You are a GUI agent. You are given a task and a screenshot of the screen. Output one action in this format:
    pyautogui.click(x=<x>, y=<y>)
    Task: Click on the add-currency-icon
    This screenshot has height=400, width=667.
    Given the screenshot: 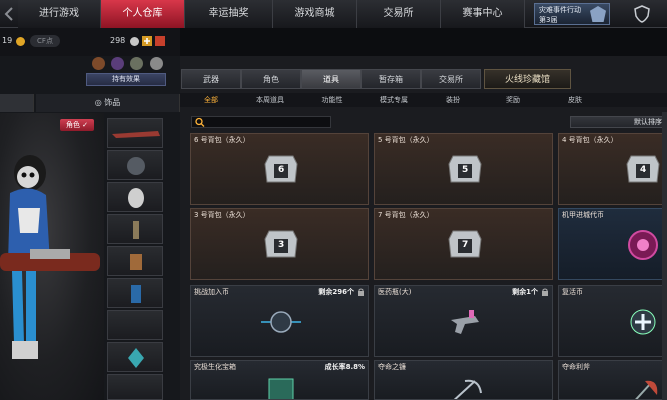 What is the action you would take?
    pyautogui.click(x=147, y=41)
    